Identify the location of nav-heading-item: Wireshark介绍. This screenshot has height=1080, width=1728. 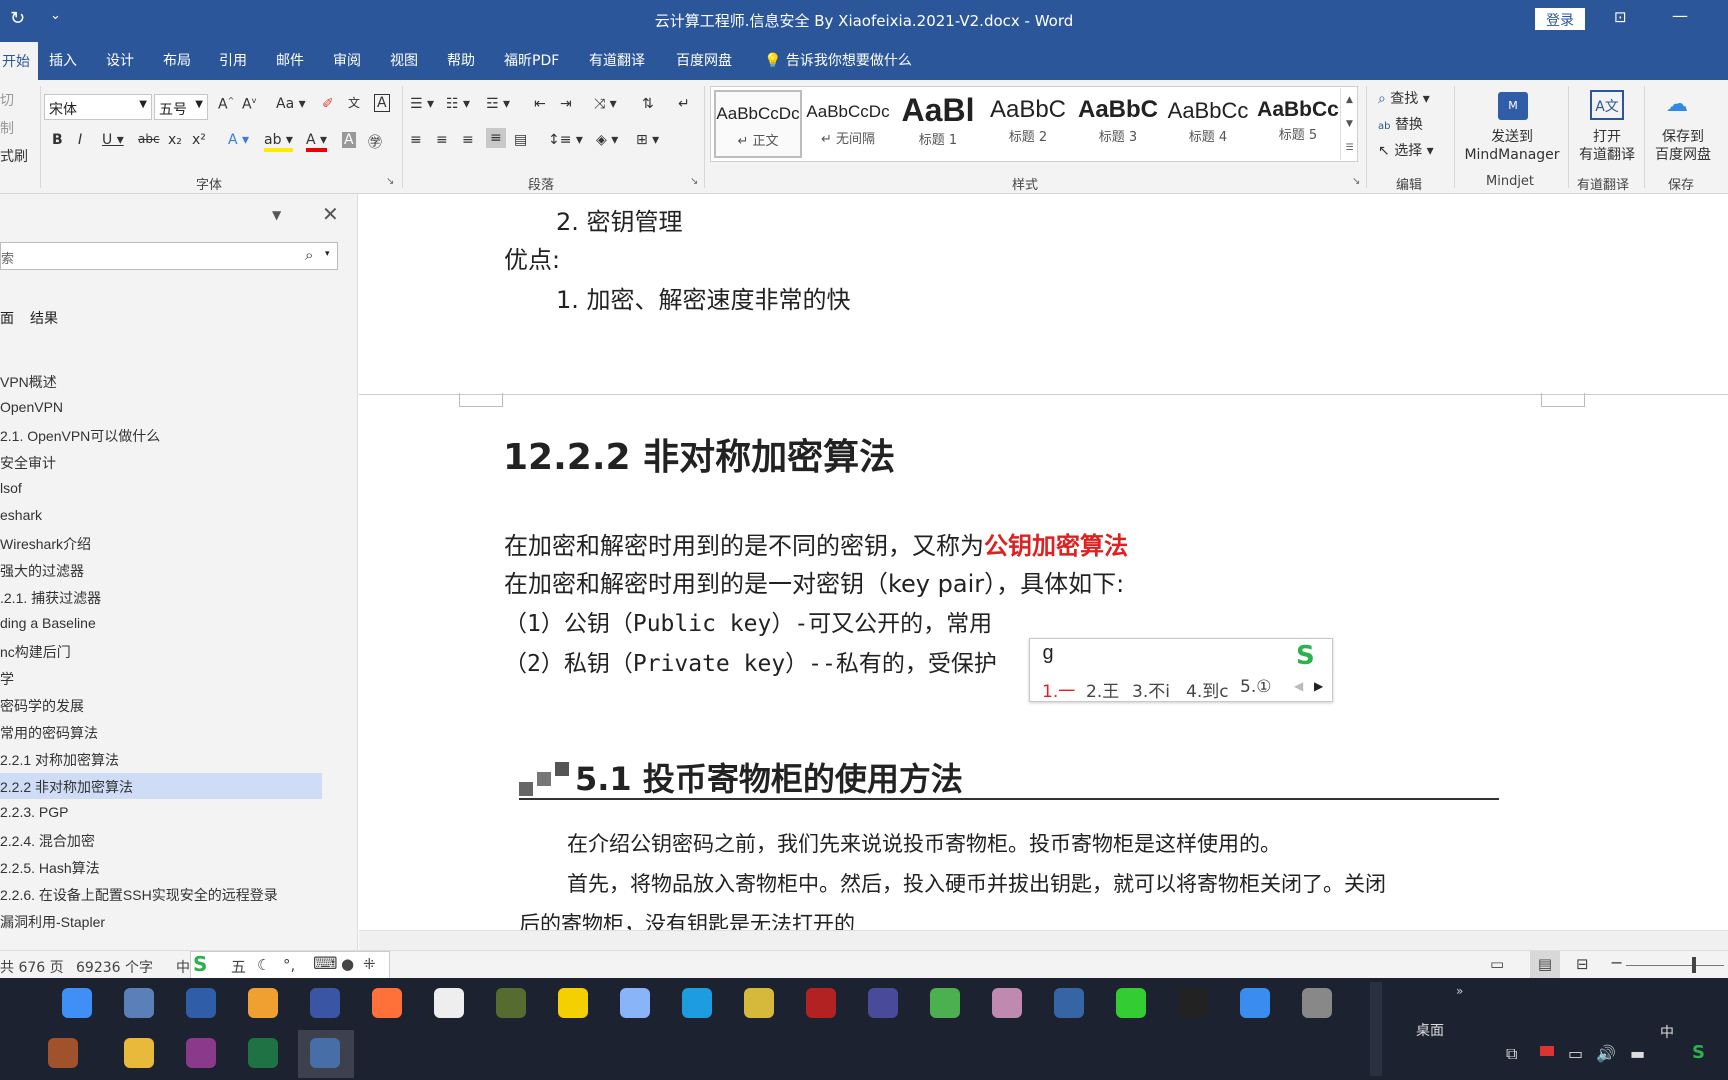
(45, 543).